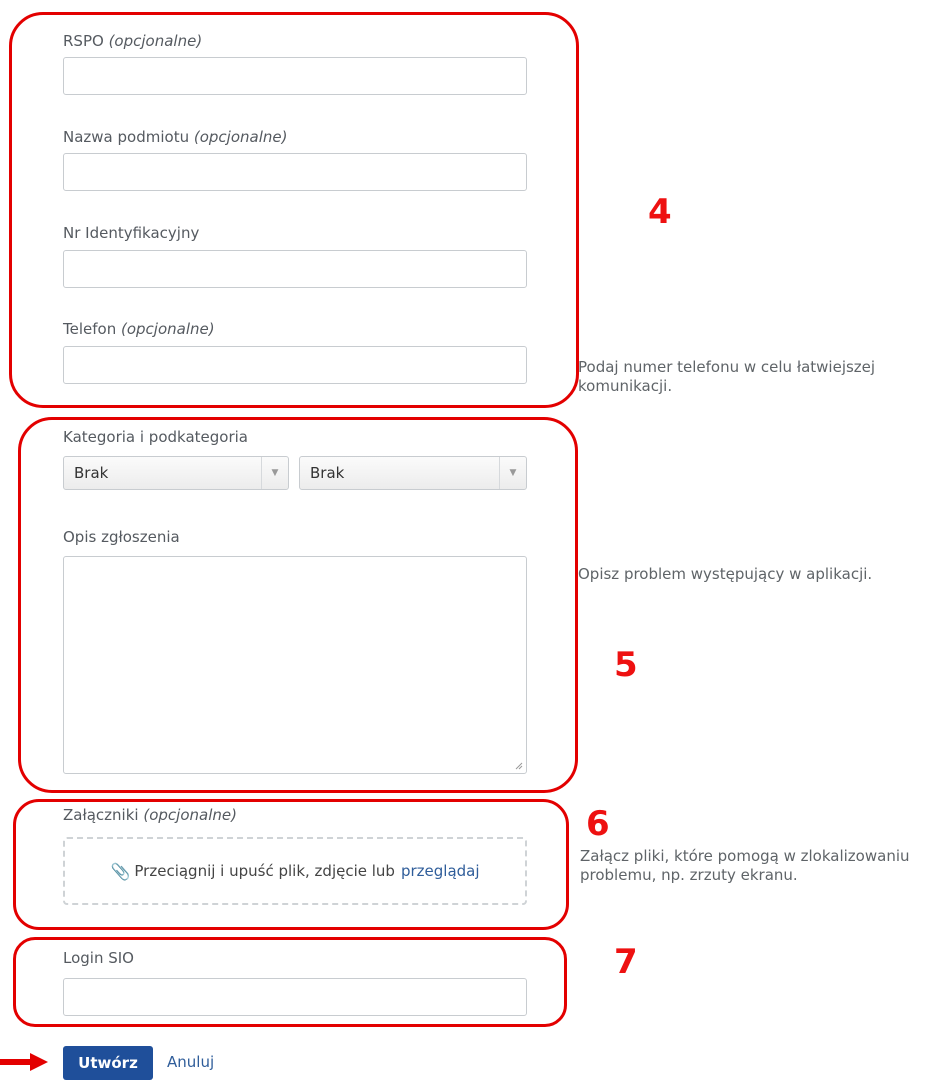 This screenshot has height=1080, width=943. I want to click on annotation-number-7: 7, so click(626, 962).